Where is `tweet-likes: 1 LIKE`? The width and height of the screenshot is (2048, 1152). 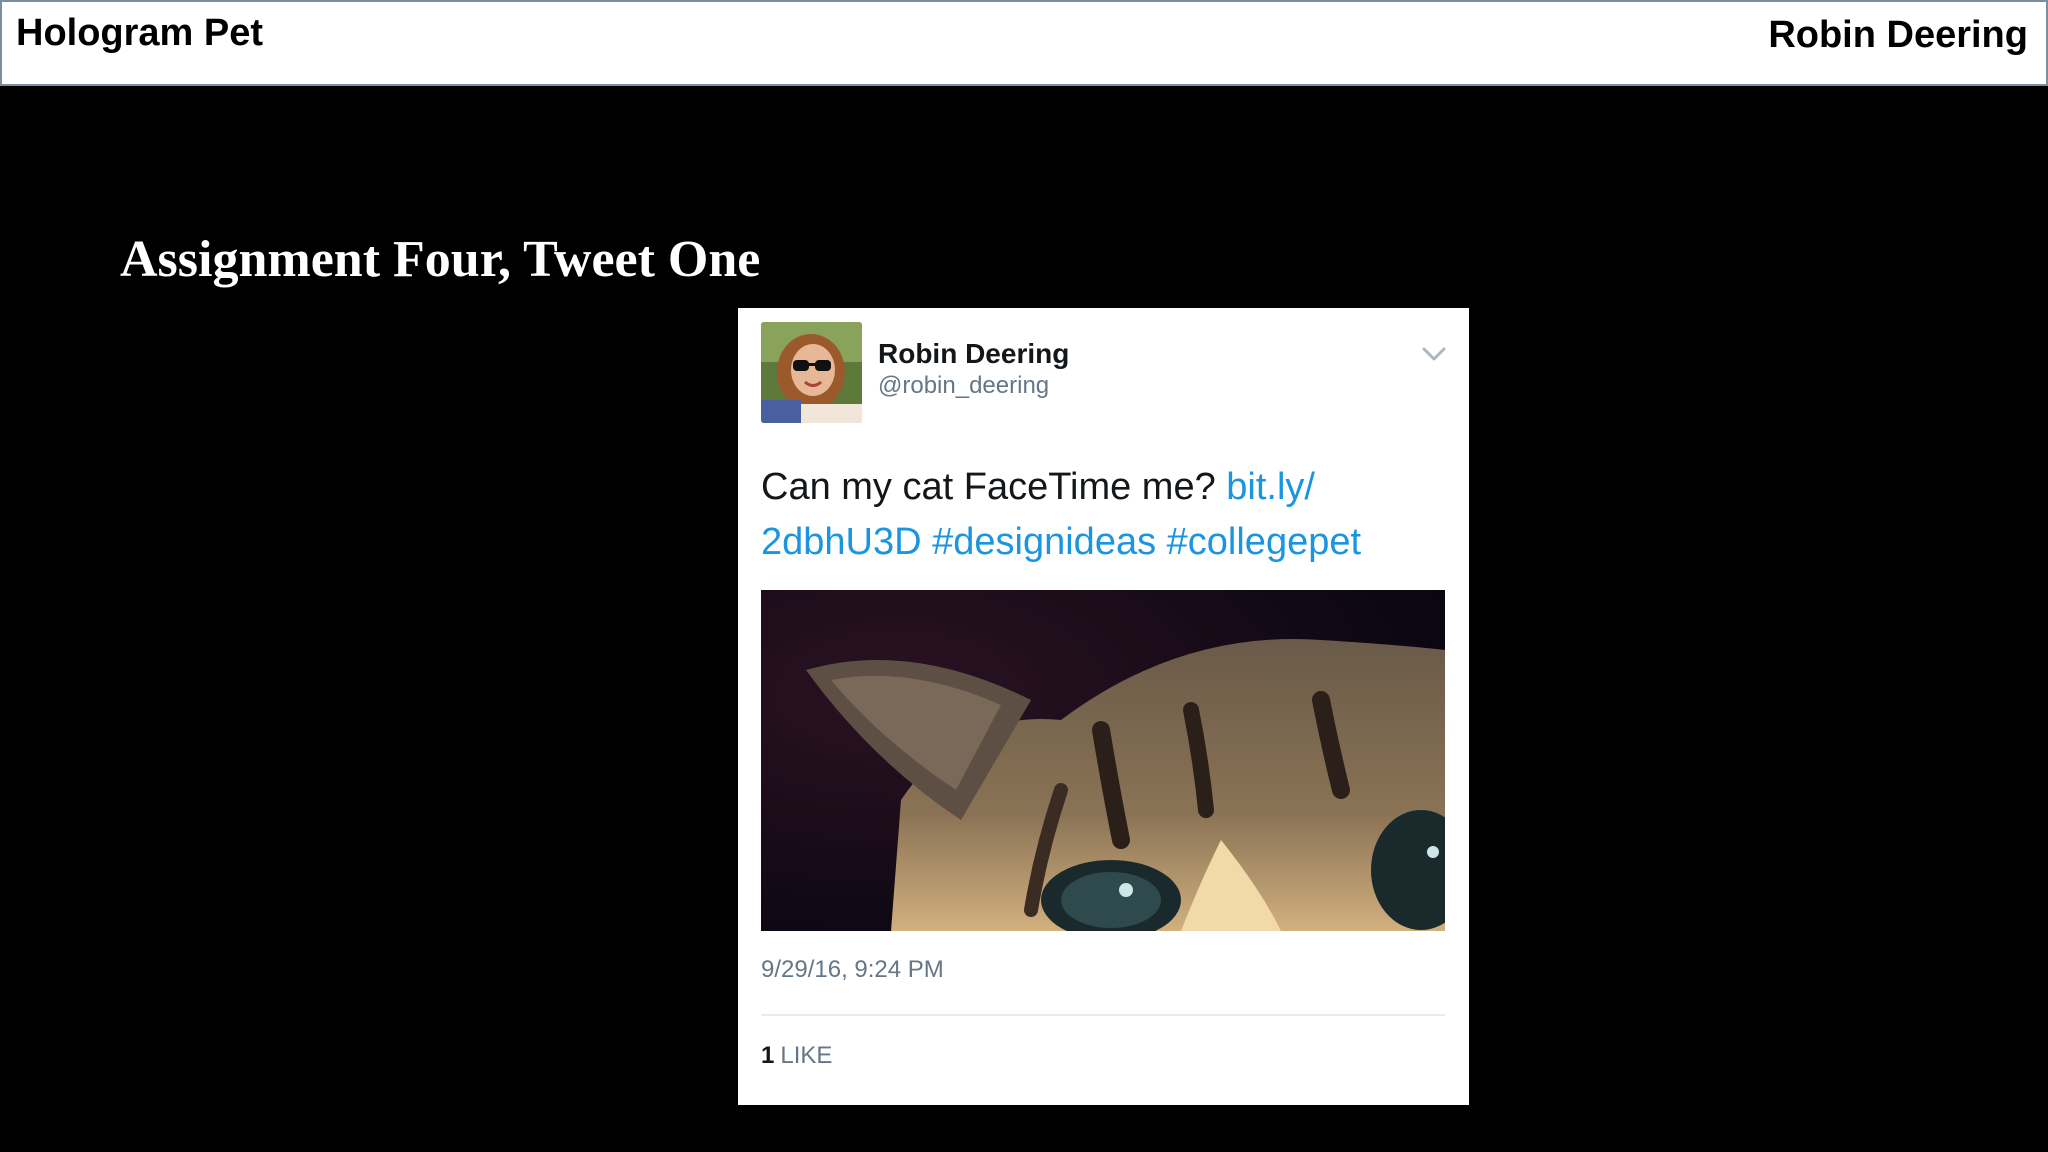 tweet-likes: 1 LIKE is located at coordinates (796, 1056).